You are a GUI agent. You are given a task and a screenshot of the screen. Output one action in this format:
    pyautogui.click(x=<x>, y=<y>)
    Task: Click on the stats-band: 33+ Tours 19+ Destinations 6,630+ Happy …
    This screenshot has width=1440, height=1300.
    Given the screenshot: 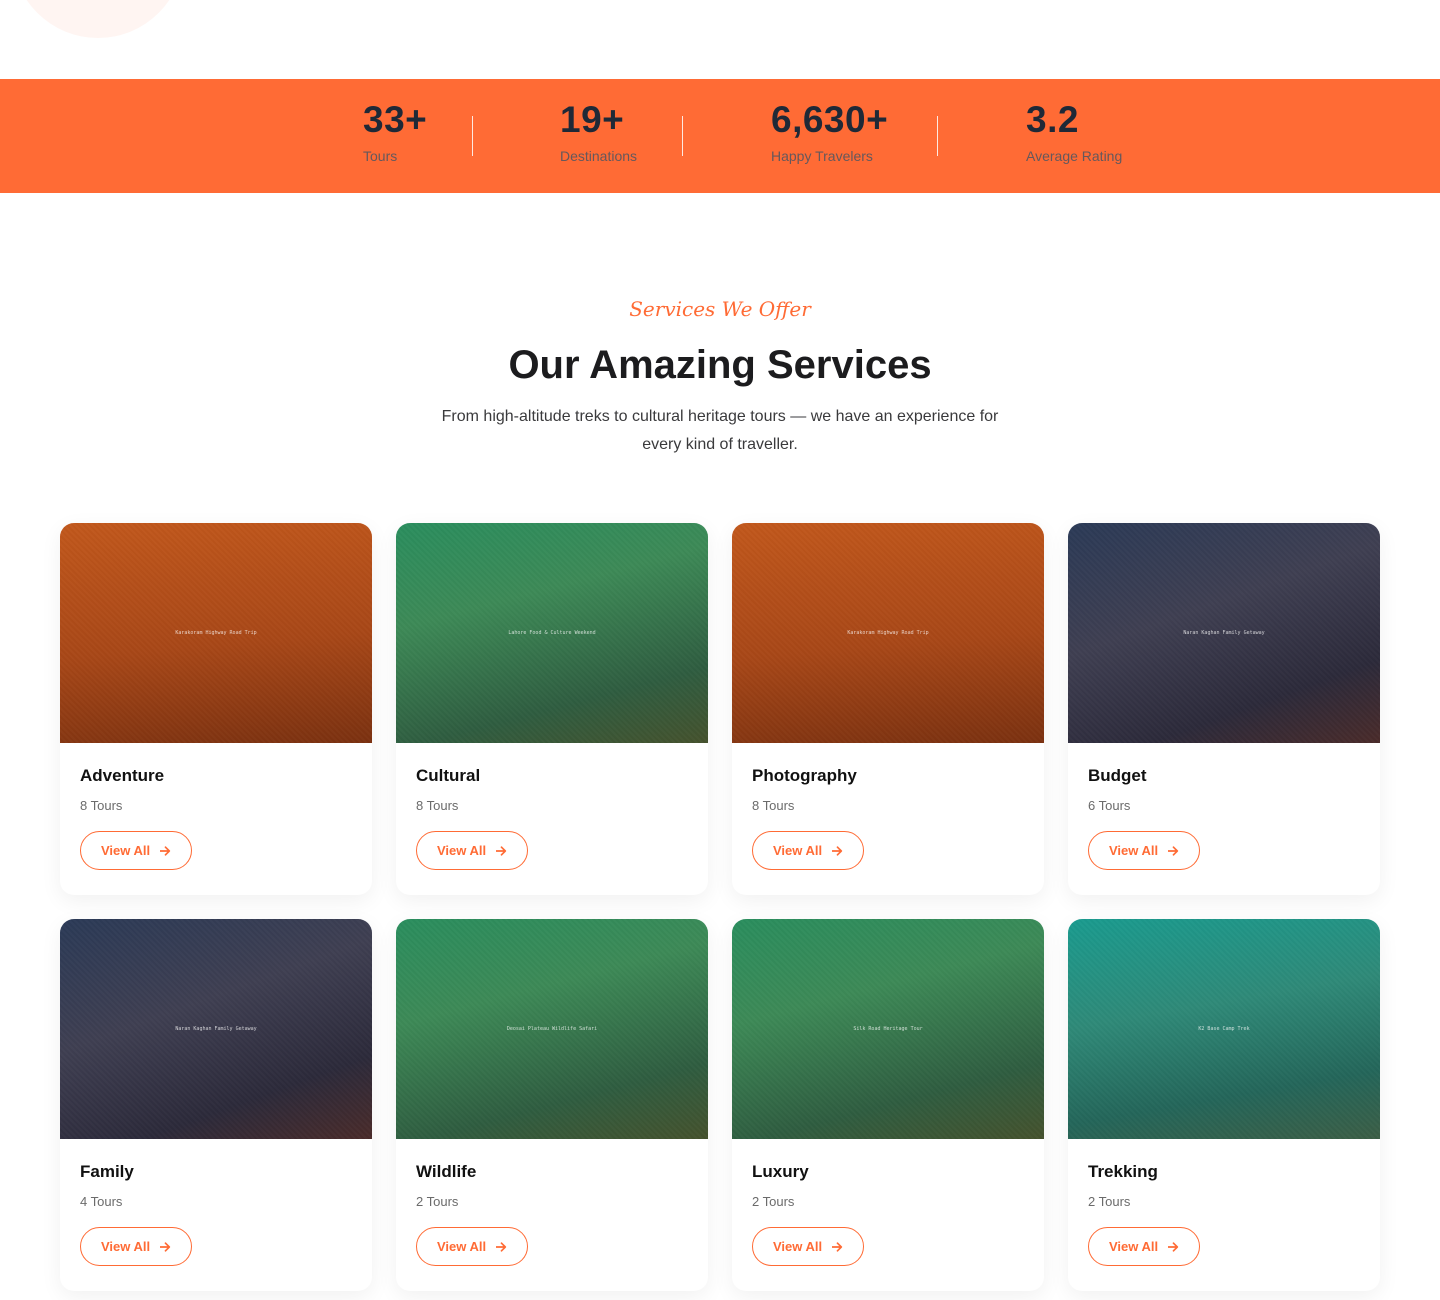 What is the action you would take?
    pyautogui.click(x=720, y=136)
    